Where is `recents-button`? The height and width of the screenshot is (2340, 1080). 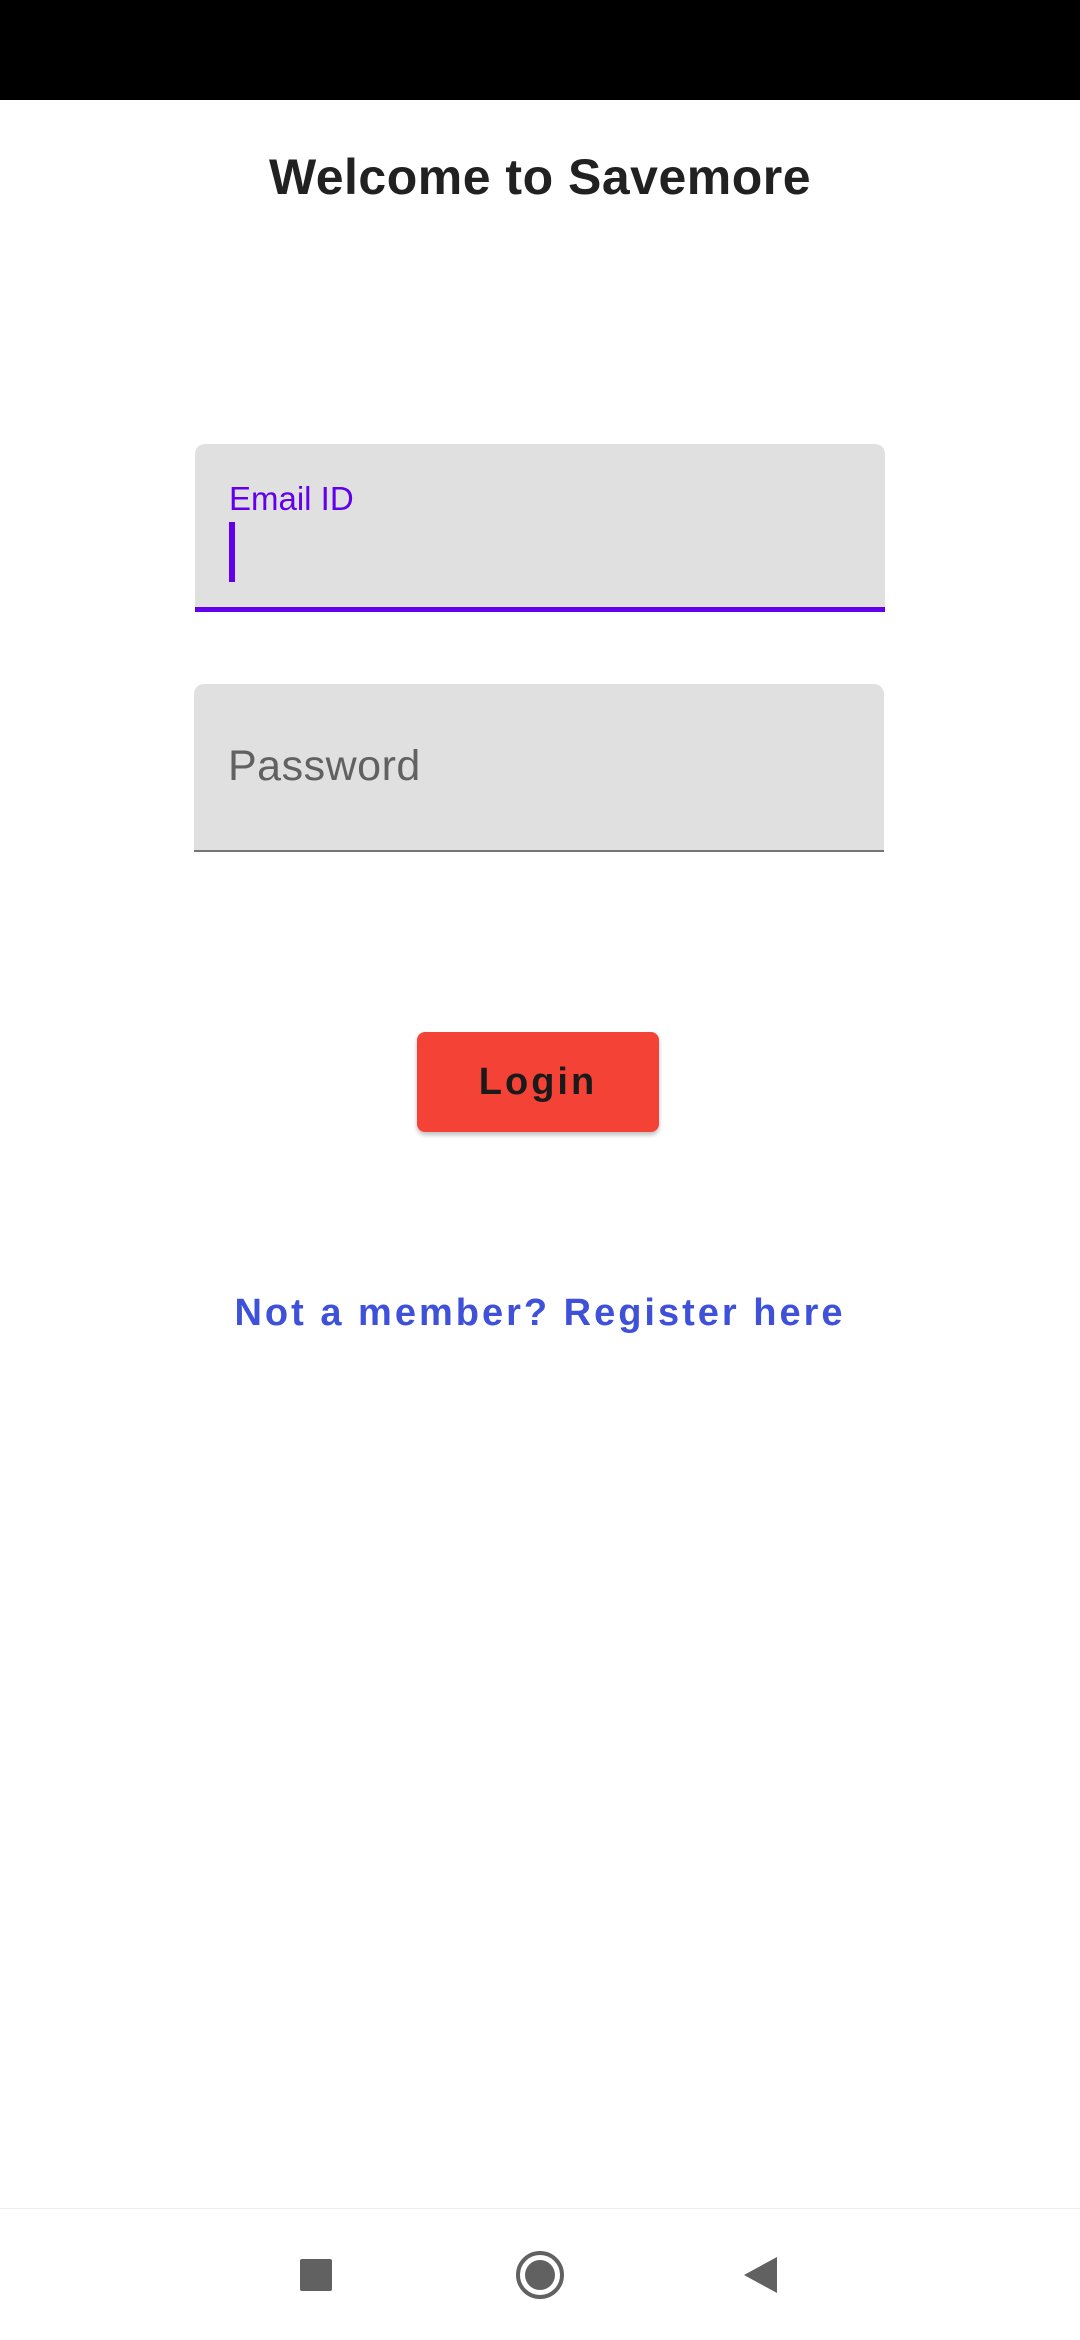
recents-button is located at coordinates (316, 2274).